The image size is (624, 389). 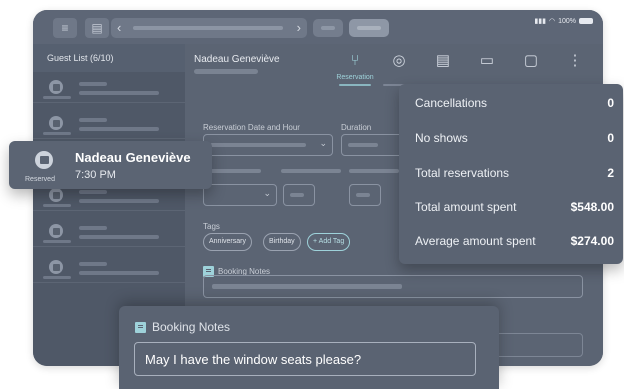 I want to click on booking-notes-field, so click(x=393, y=286).